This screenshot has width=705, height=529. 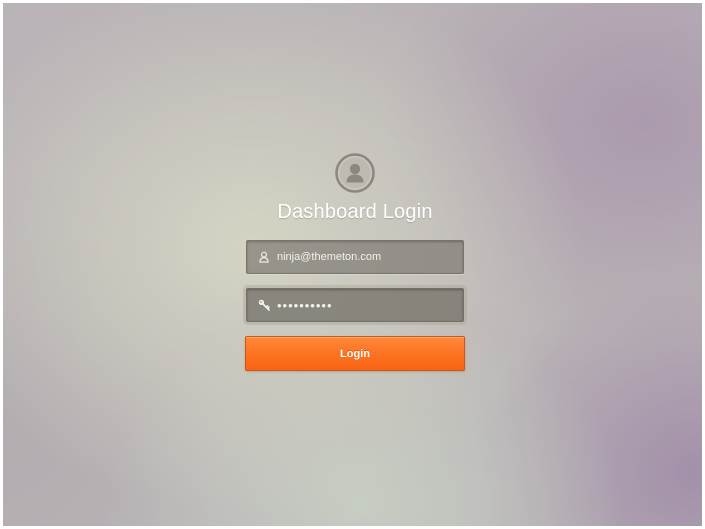 I want to click on email-field-container, so click(x=355, y=257).